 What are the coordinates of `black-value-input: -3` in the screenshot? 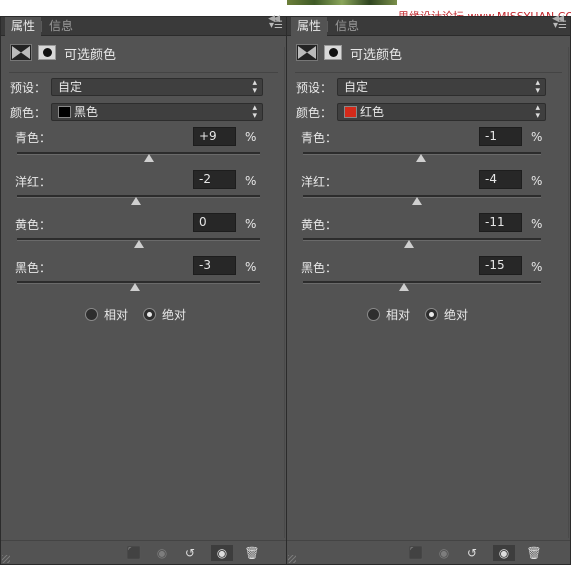 It's located at (214, 265).